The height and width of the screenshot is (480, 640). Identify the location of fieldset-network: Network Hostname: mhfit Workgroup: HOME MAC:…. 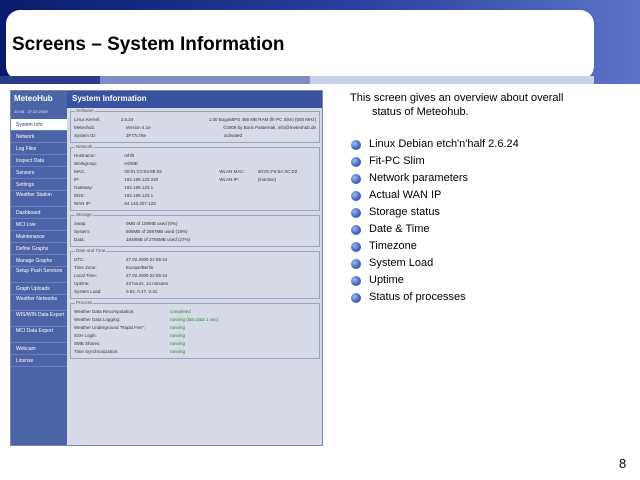
(195, 177).